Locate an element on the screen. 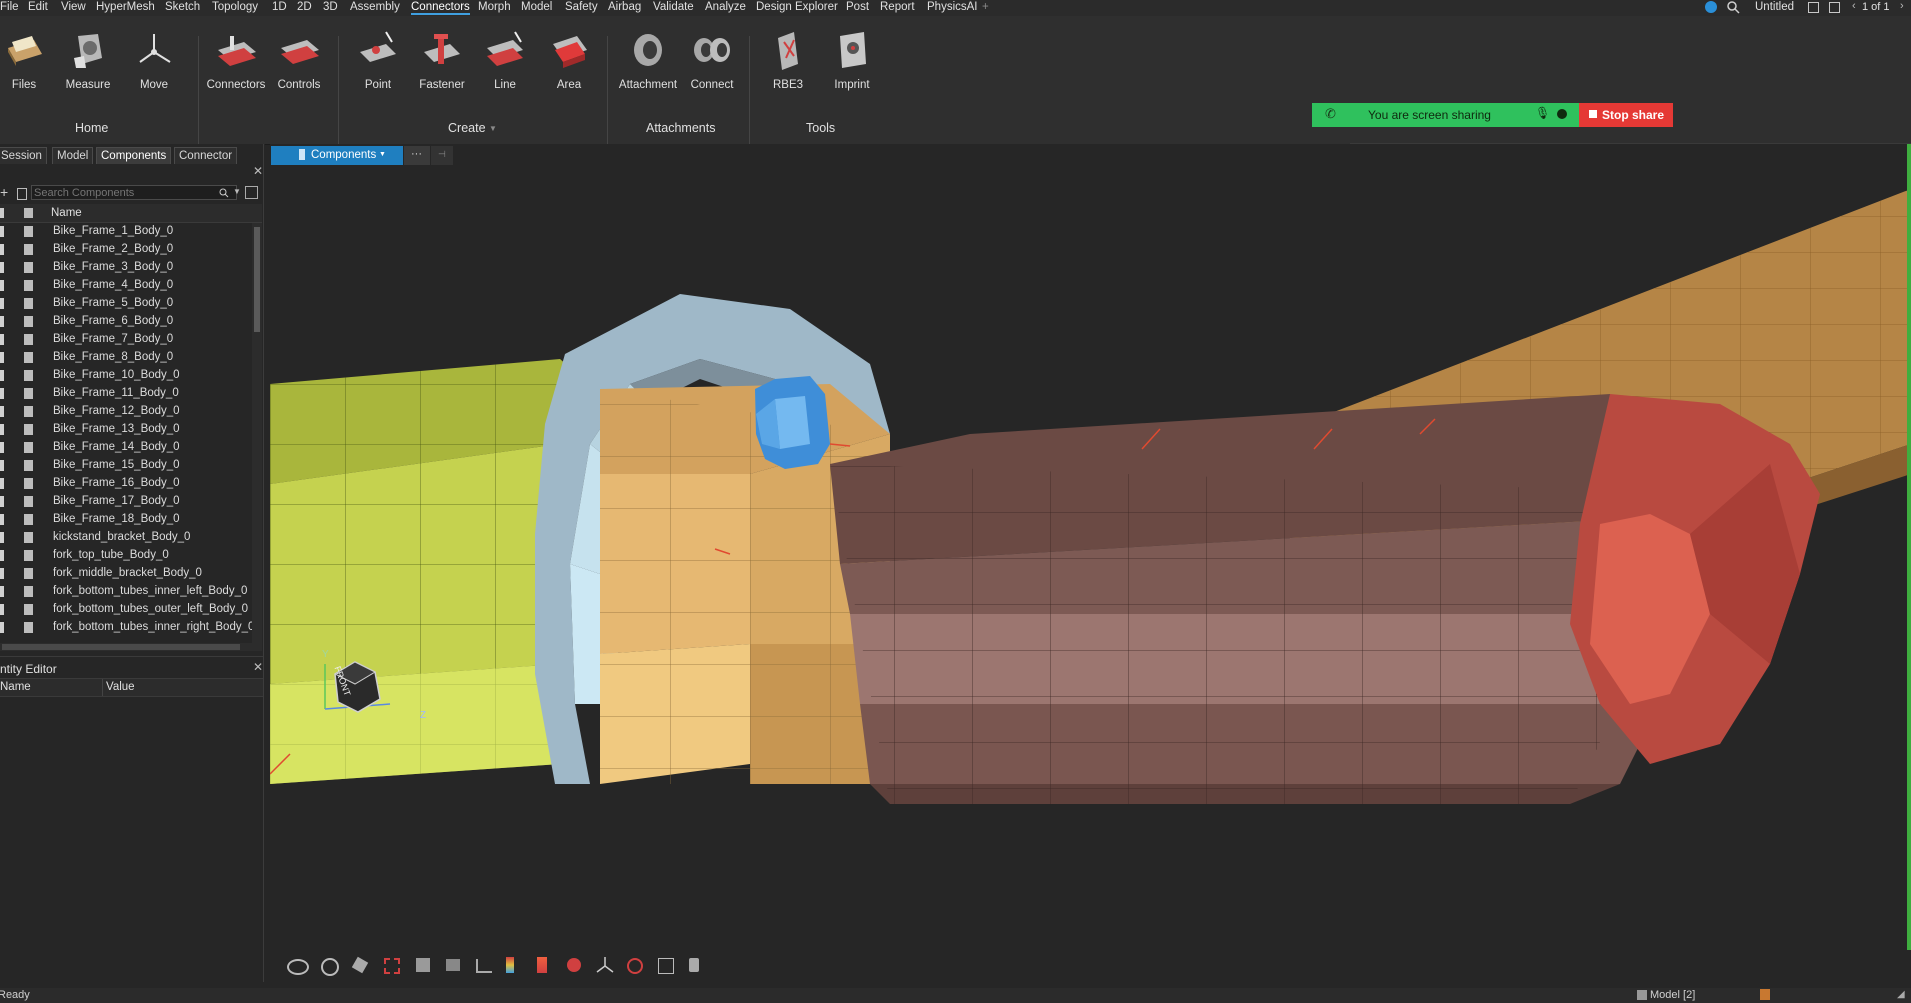 This screenshot has height=1003, width=1911. spin-icon is located at coordinates (330, 967).